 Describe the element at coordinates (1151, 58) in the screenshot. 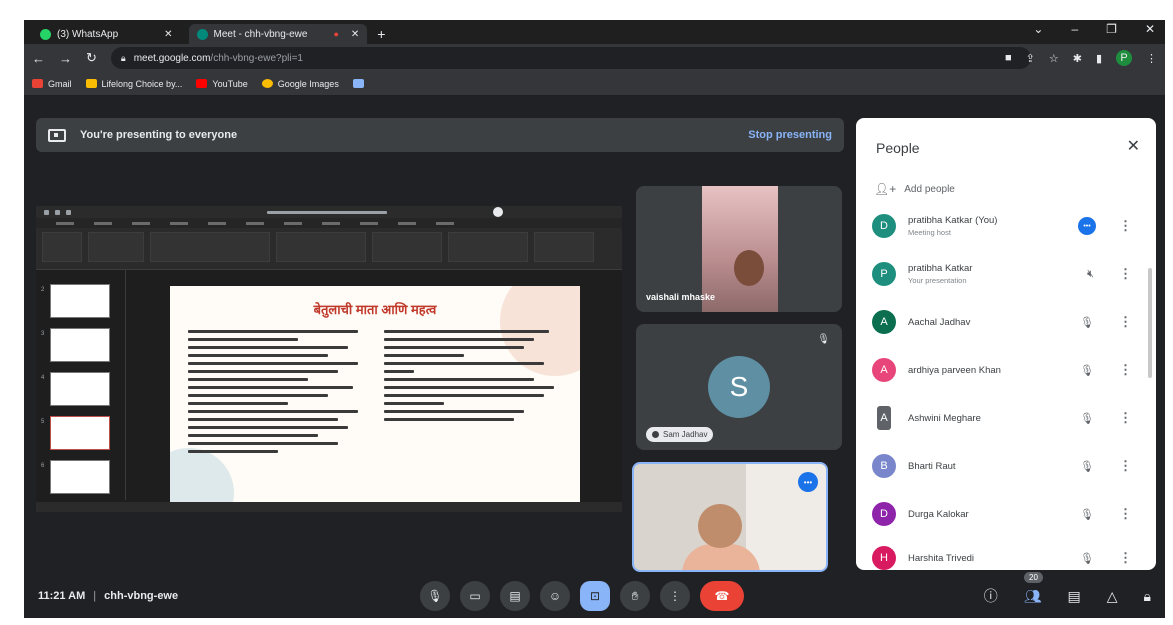

I see `menu-icon: ⋮` at that location.